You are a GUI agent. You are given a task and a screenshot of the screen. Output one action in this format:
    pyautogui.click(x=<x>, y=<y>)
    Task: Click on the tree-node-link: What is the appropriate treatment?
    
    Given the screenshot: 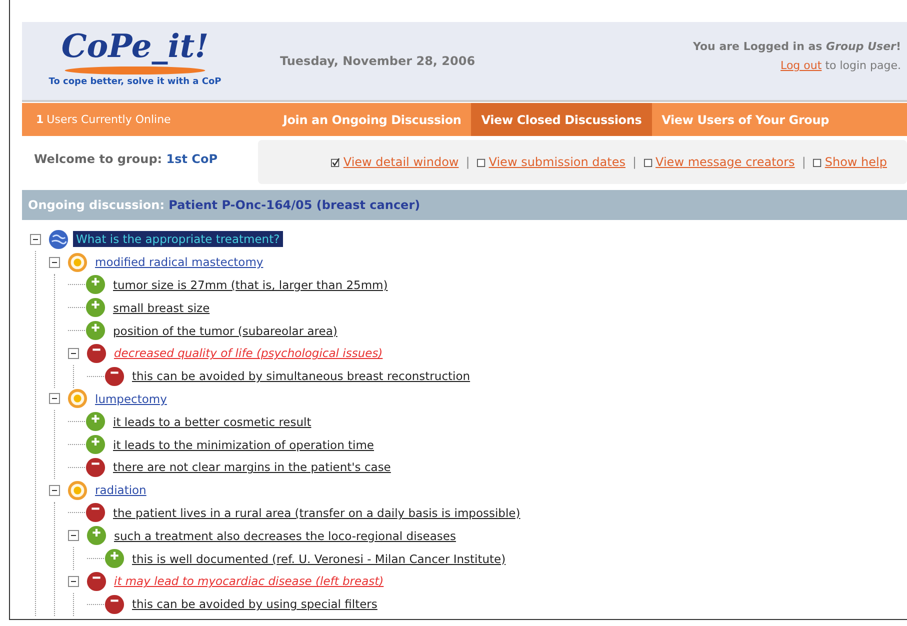 What is the action you would take?
    pyautogui.click(x=178, y=239)
    